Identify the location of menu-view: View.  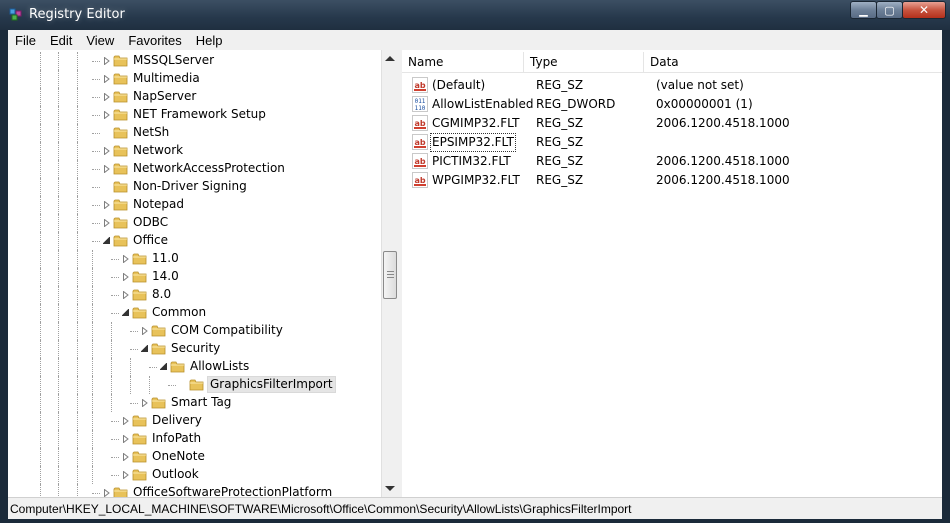
(100, 40).